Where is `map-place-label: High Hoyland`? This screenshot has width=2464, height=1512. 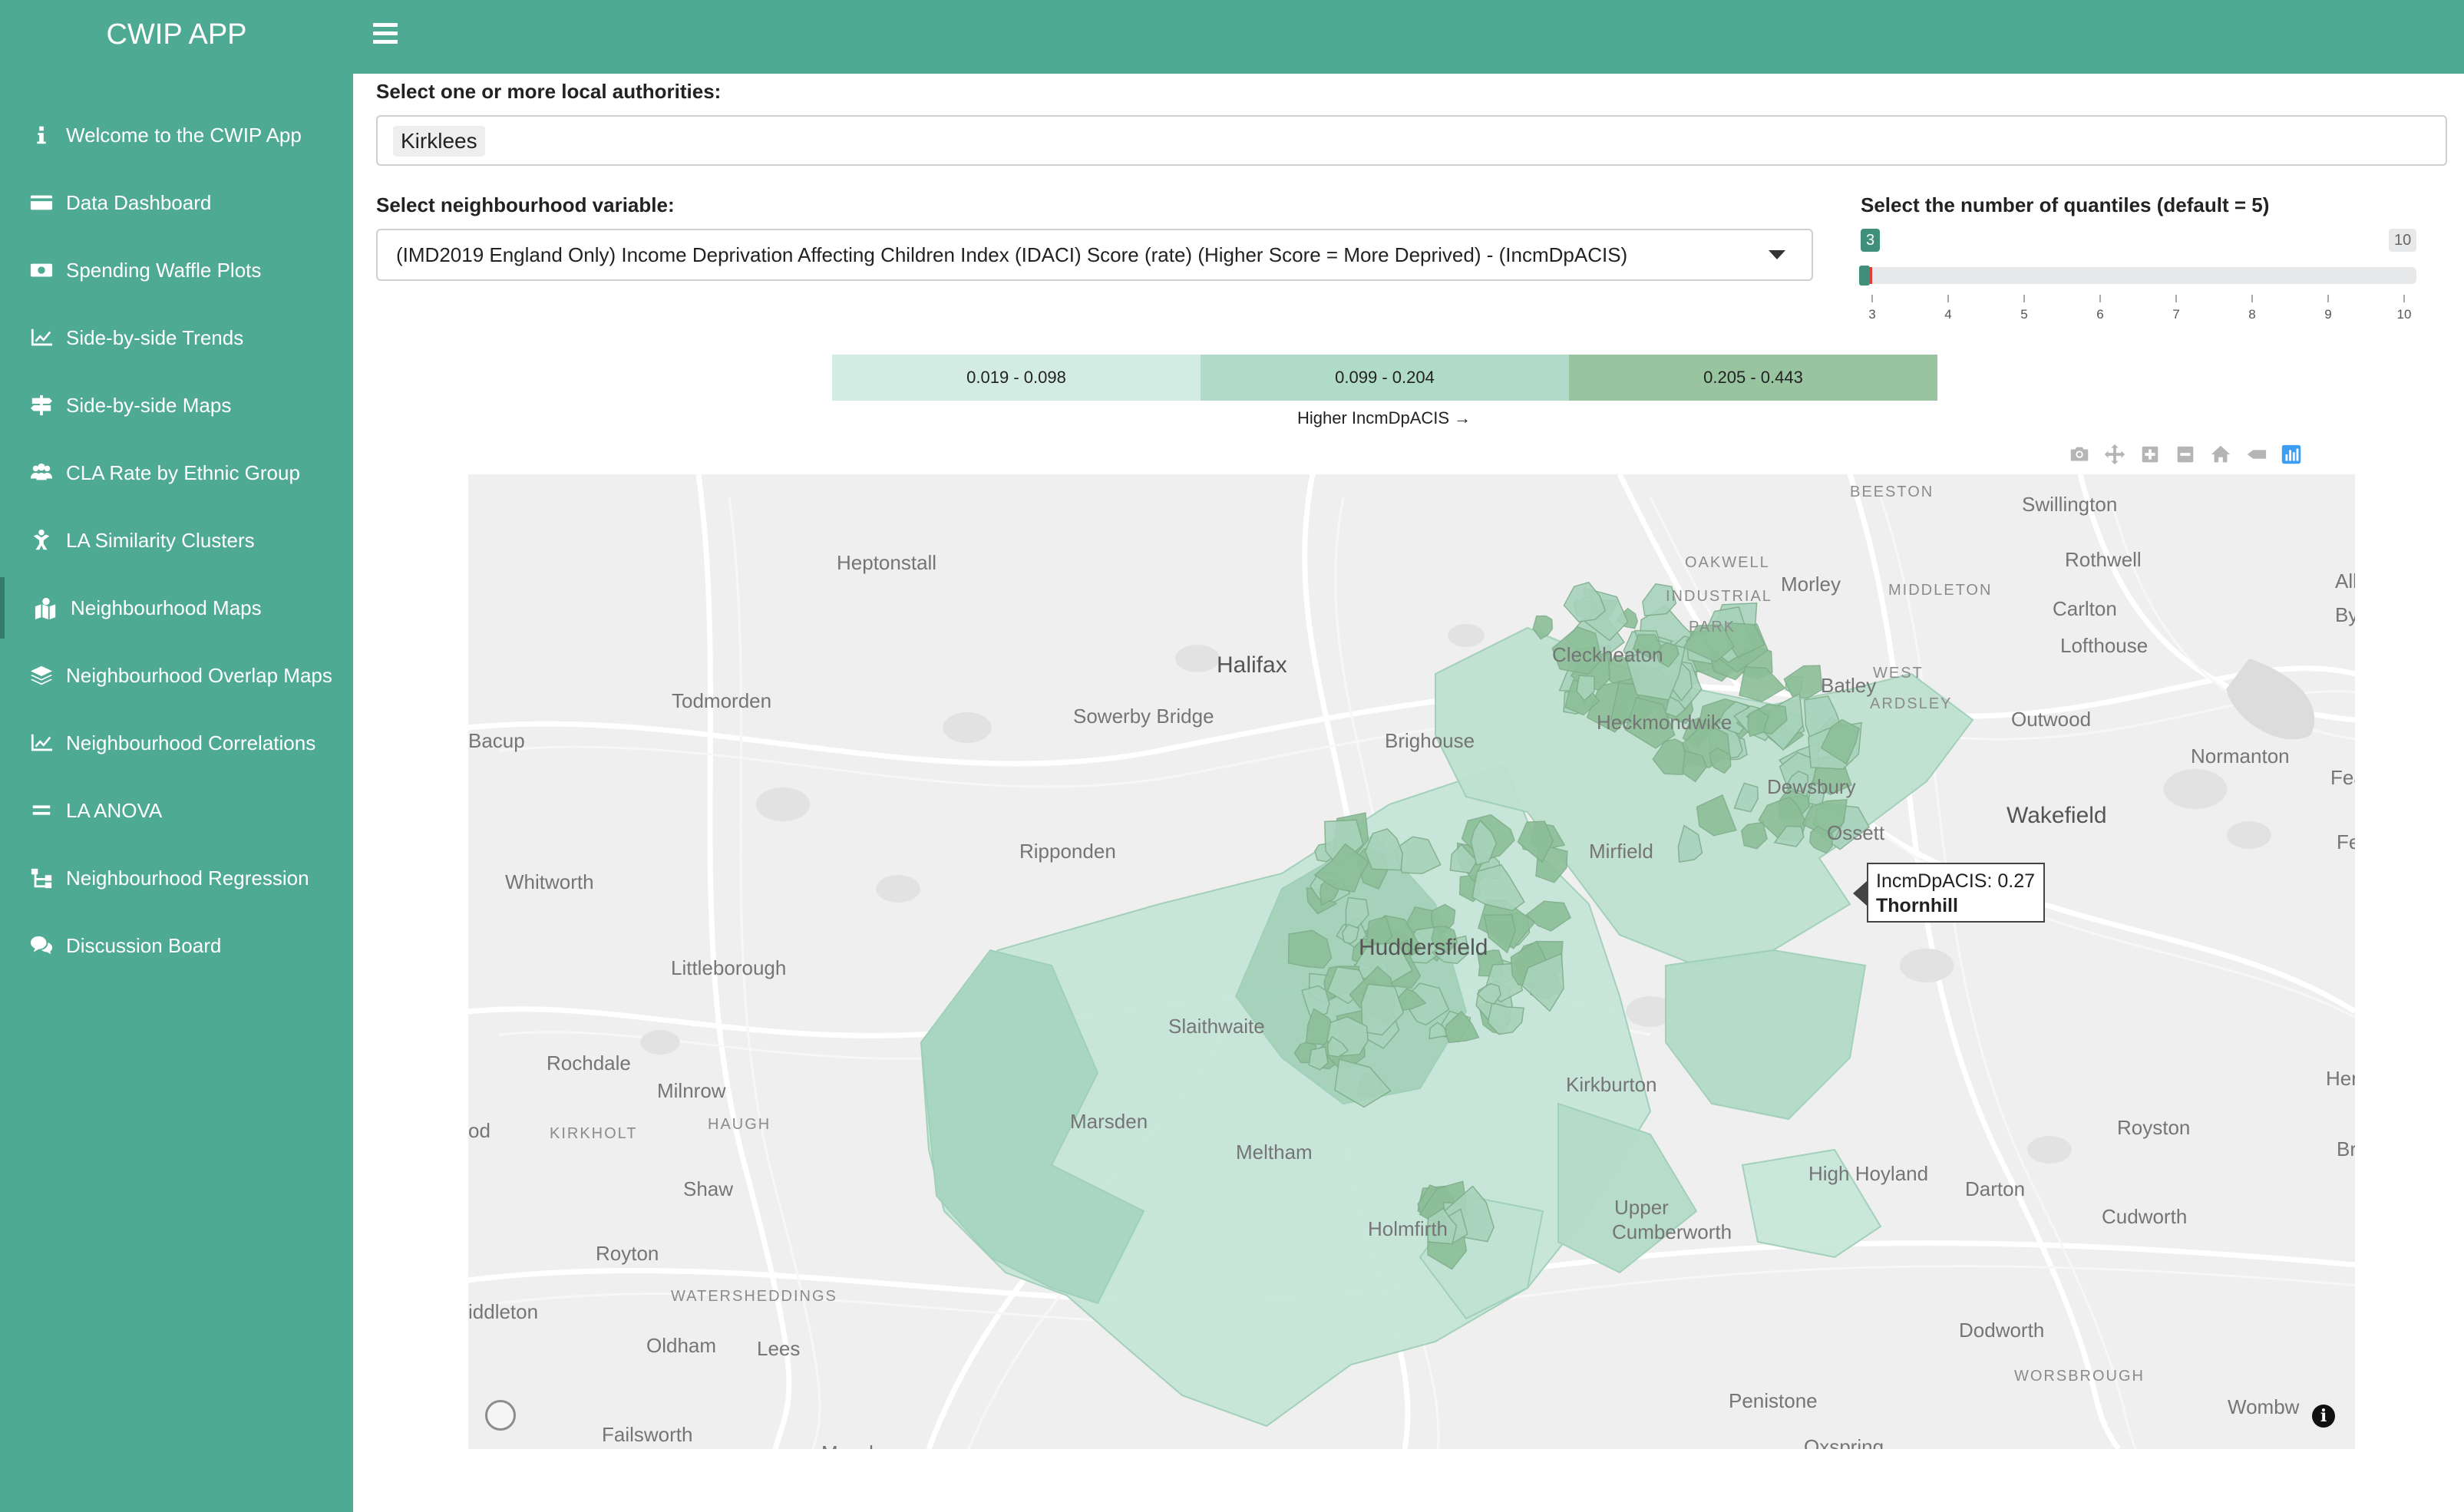
map-place-label: High Hoyland is located at coordinates (1868, 1173).